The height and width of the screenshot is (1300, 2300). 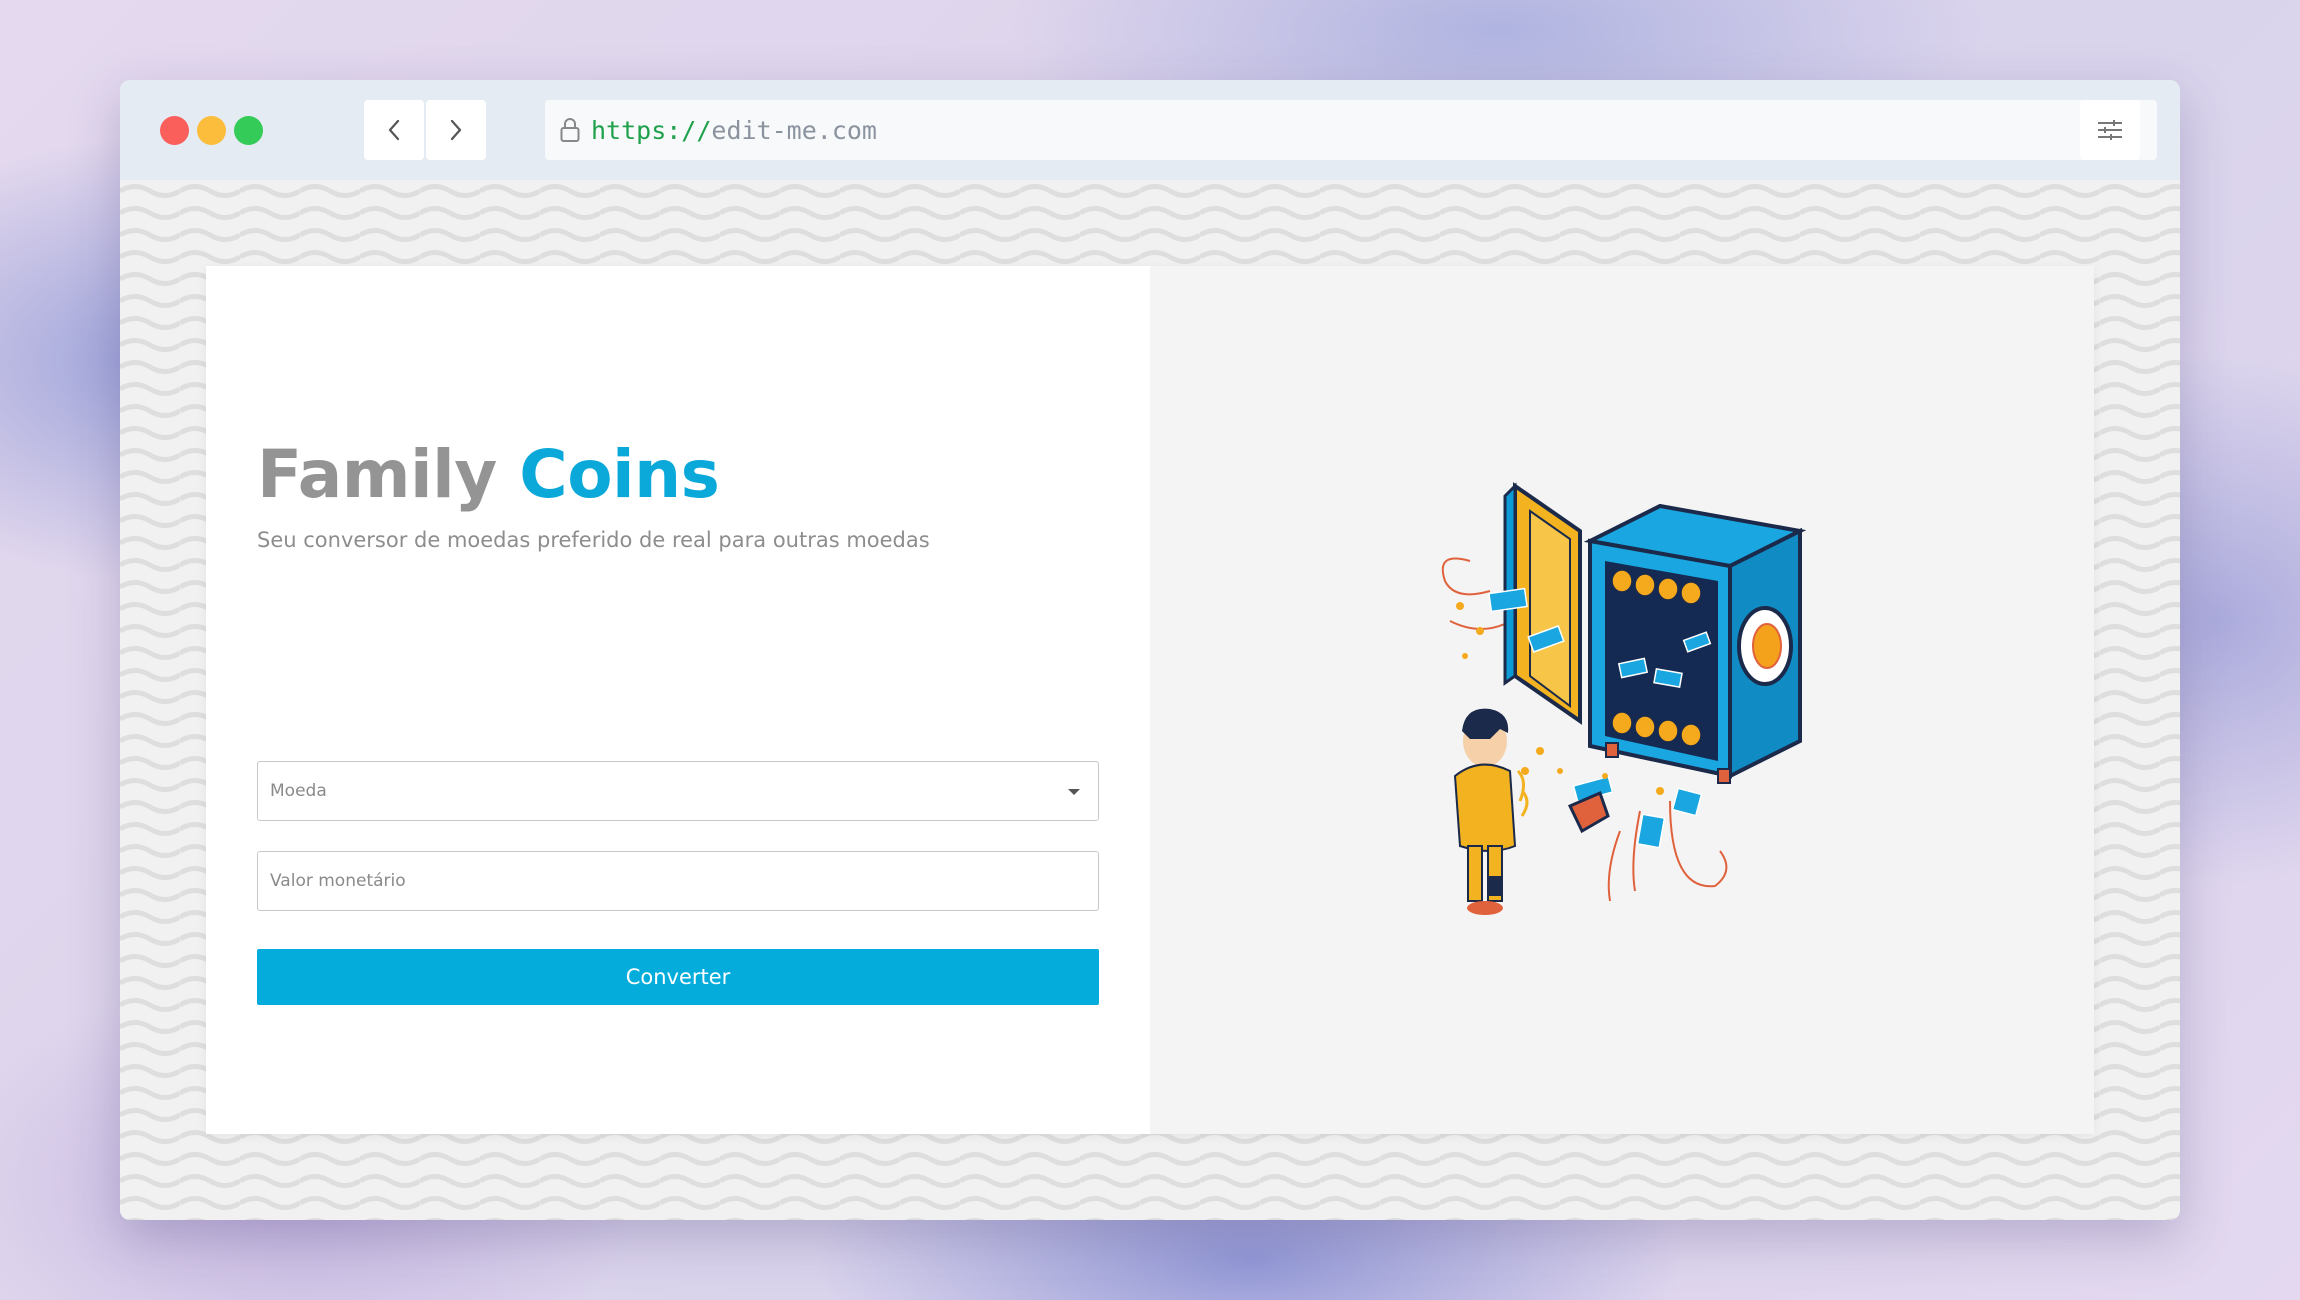 What do you see at coordinates (678, 791) in the screenshot?
I see `currency-select: Moeda` at bounding box center [678, 791].